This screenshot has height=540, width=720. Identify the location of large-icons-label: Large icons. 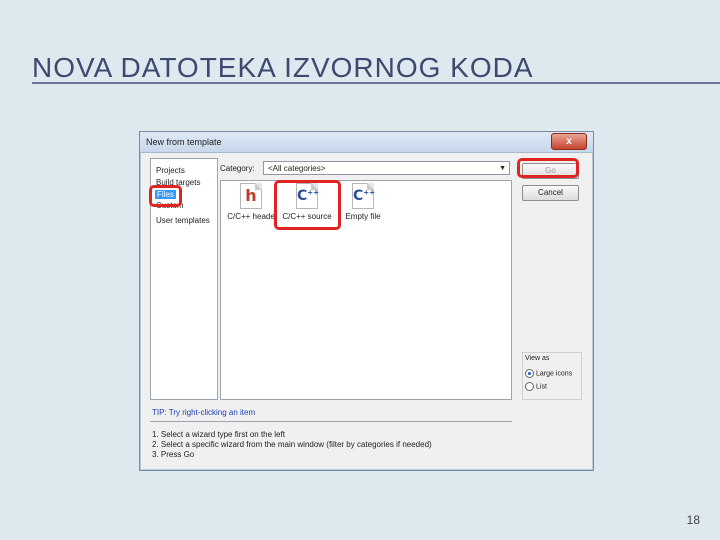
(554, 374).